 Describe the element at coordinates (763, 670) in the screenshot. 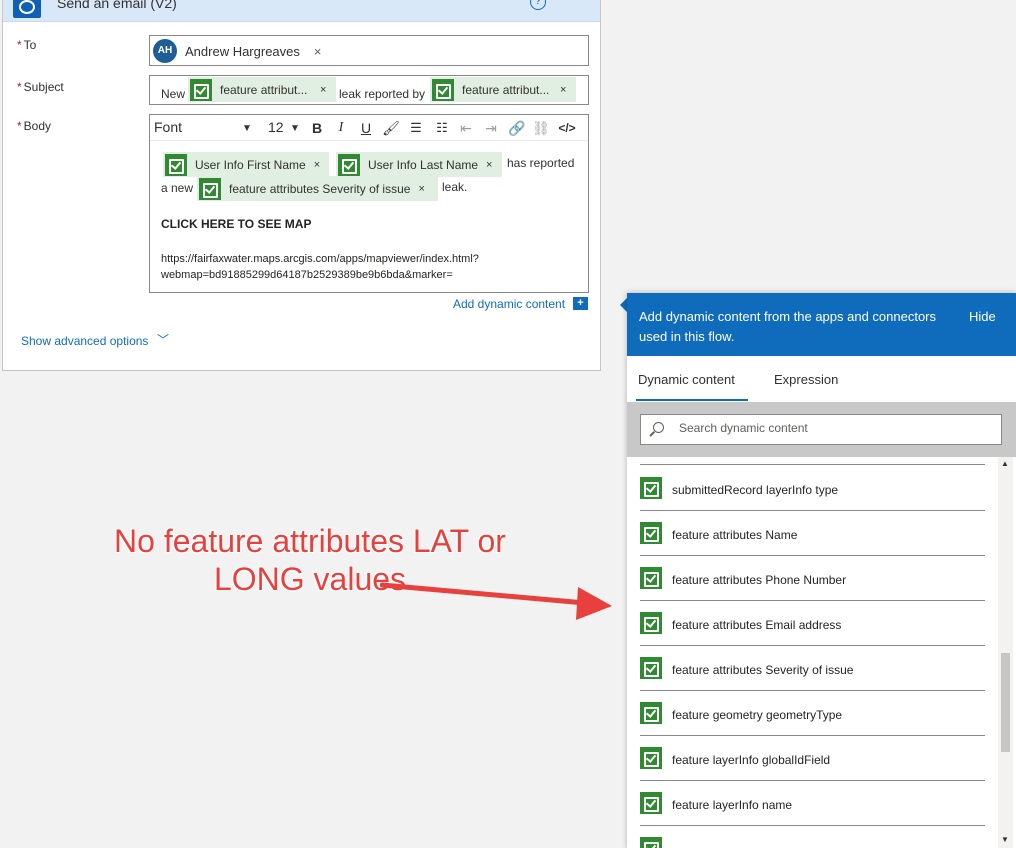

I see `list-item-label: feature attributes Severity of issue` at that location.